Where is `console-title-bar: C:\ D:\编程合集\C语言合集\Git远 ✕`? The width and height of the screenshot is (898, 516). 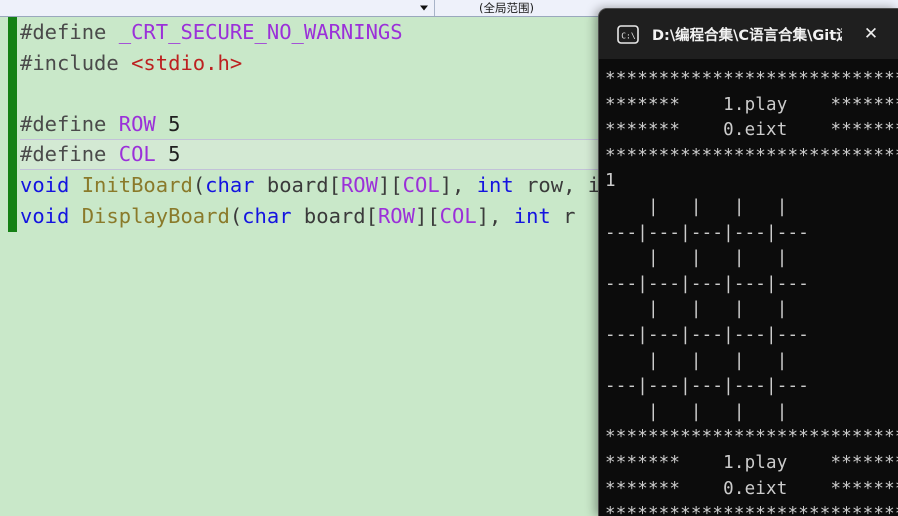 console-title-bar: C:\ D:\编程合集\C语言合集\Git远 ✕ is located at coordinates (748, 34).